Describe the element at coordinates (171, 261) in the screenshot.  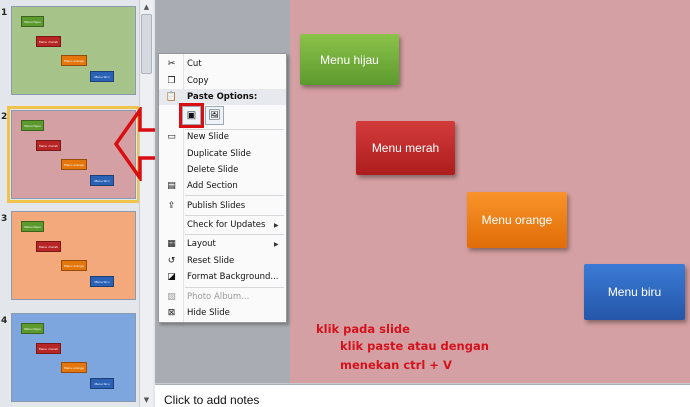
I see `reset-icon: ↺` at that location.